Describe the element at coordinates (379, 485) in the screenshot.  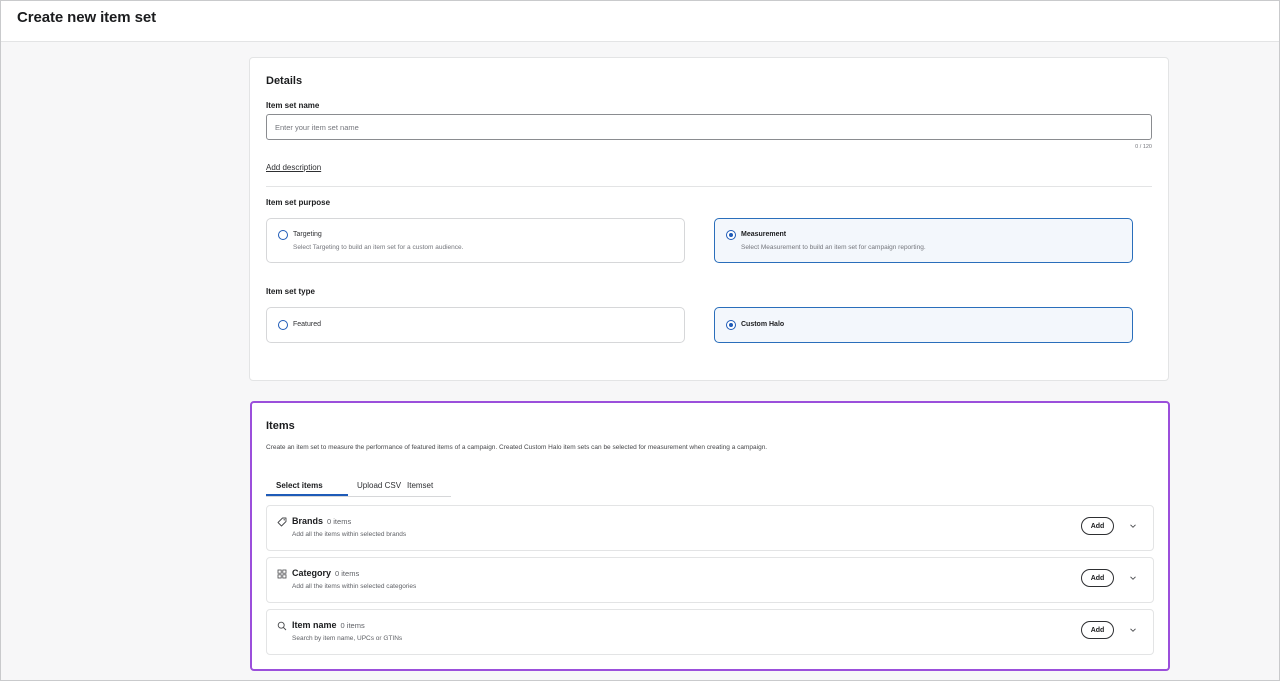
I see `tab-upload-csv: Upload CSV` at that location.